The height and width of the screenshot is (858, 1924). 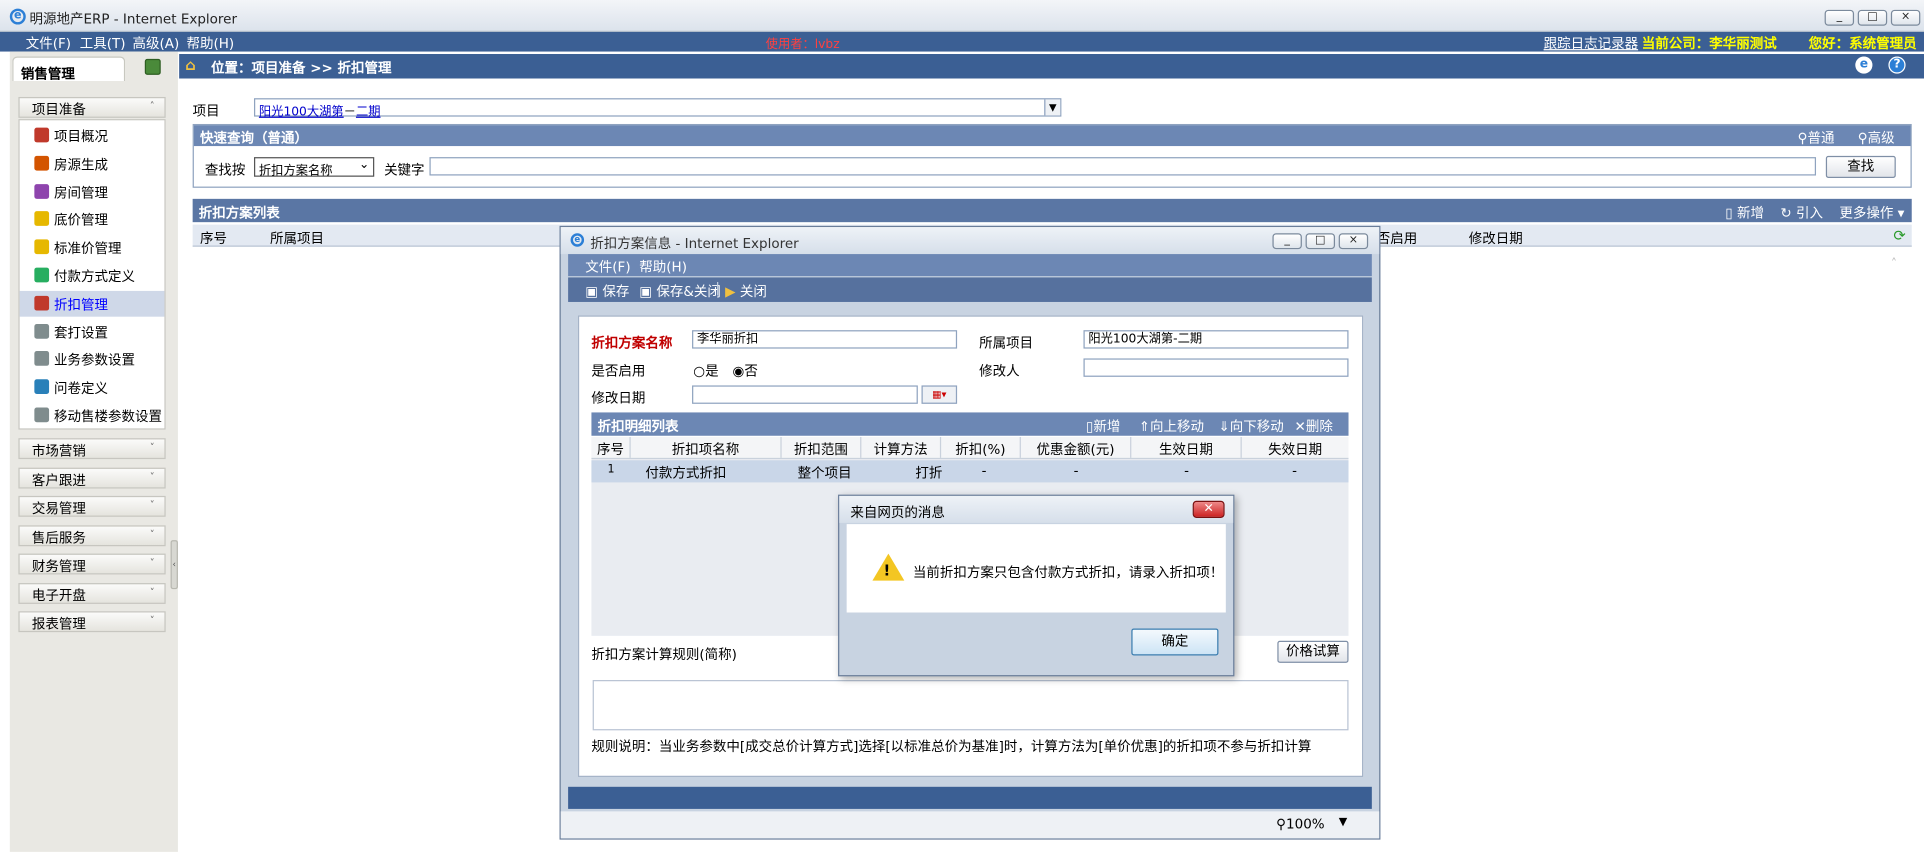 I want to click on nav-group-label: 客户跟进, so click(x=58, y=479).